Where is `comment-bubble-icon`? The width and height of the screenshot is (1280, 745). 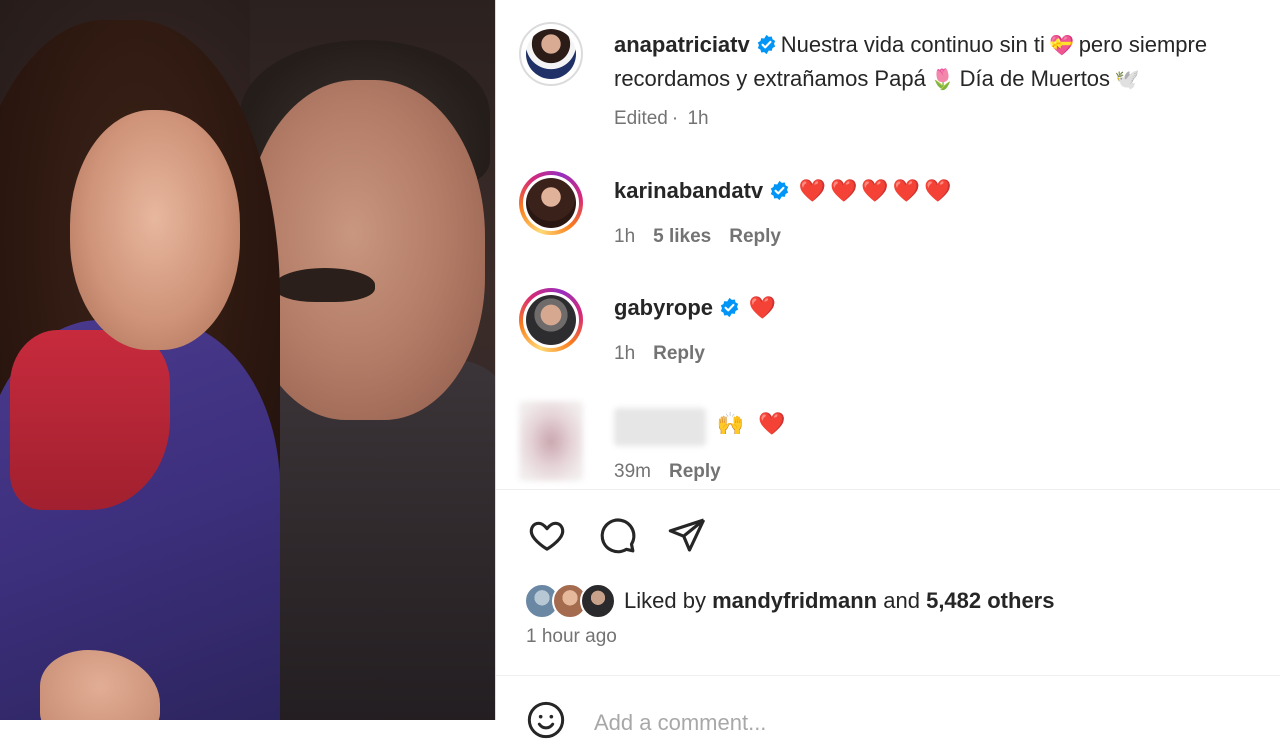
comment-bubble-icon is located at coordinates (617, 535).